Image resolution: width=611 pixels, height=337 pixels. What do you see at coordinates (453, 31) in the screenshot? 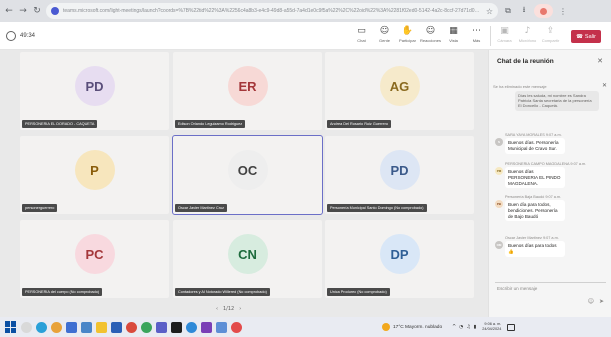
I see `view-icon: ▦` at bounding box center [453, 31].